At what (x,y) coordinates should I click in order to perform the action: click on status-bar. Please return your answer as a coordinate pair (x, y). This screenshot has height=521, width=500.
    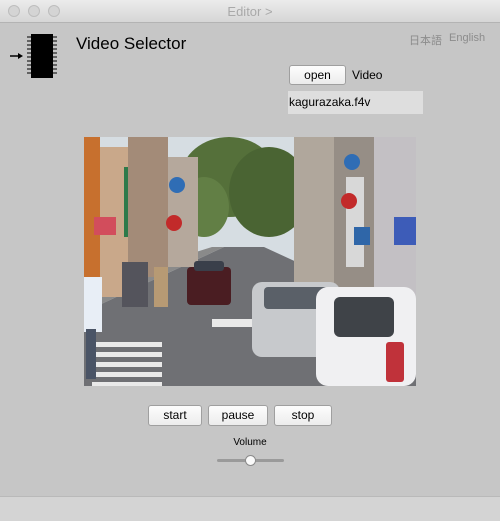
    Looking at the image, I should click on (250, 508).